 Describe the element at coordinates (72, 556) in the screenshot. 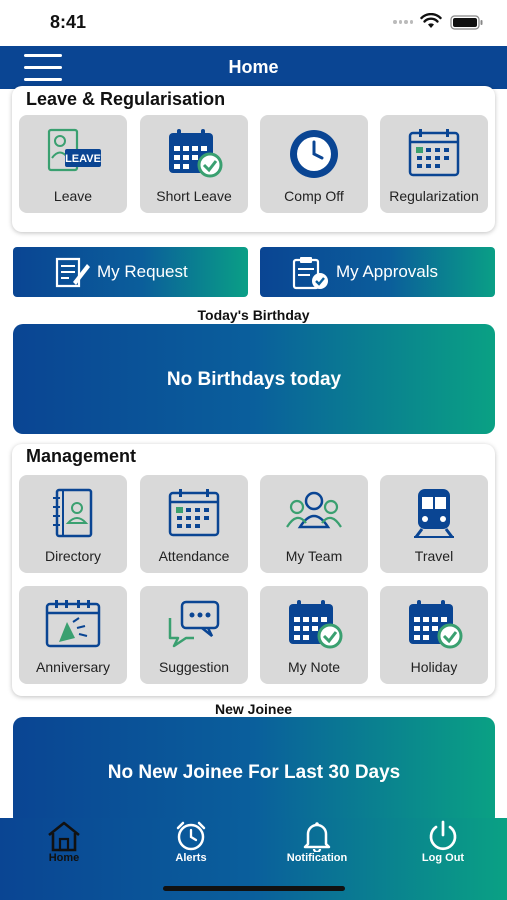

I see `tile-label: Directory` at that location.